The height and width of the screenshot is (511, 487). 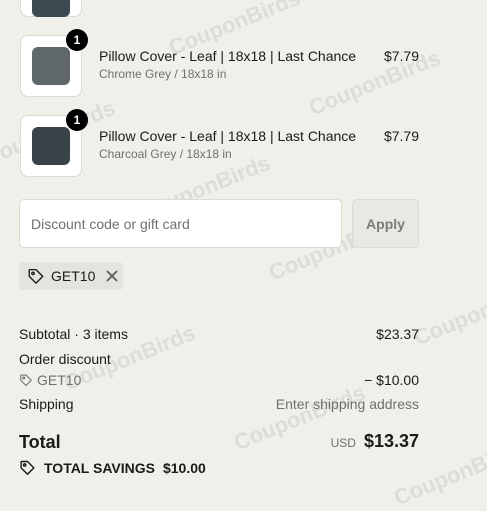 I want to click on shipping-label: Shipping, so click(x=46, y=404).